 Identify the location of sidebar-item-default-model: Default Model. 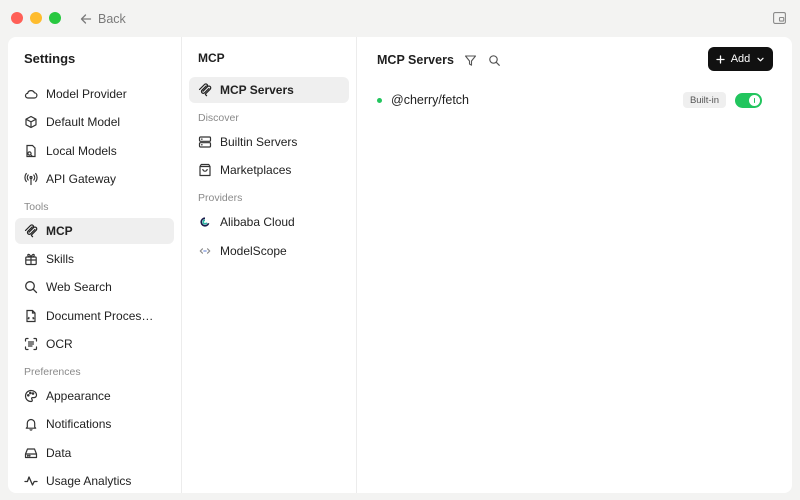
(94, 122).